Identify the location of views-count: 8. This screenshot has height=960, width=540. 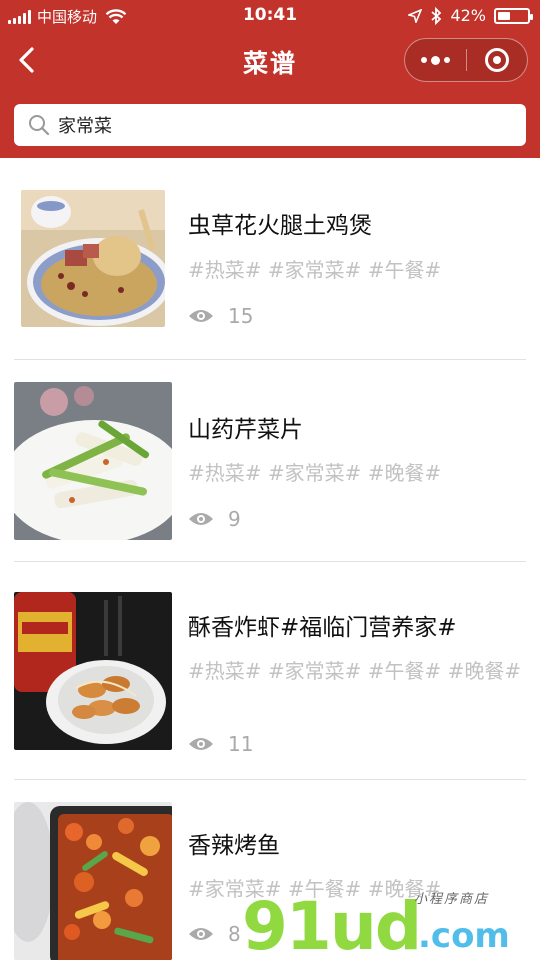
(234, 934).